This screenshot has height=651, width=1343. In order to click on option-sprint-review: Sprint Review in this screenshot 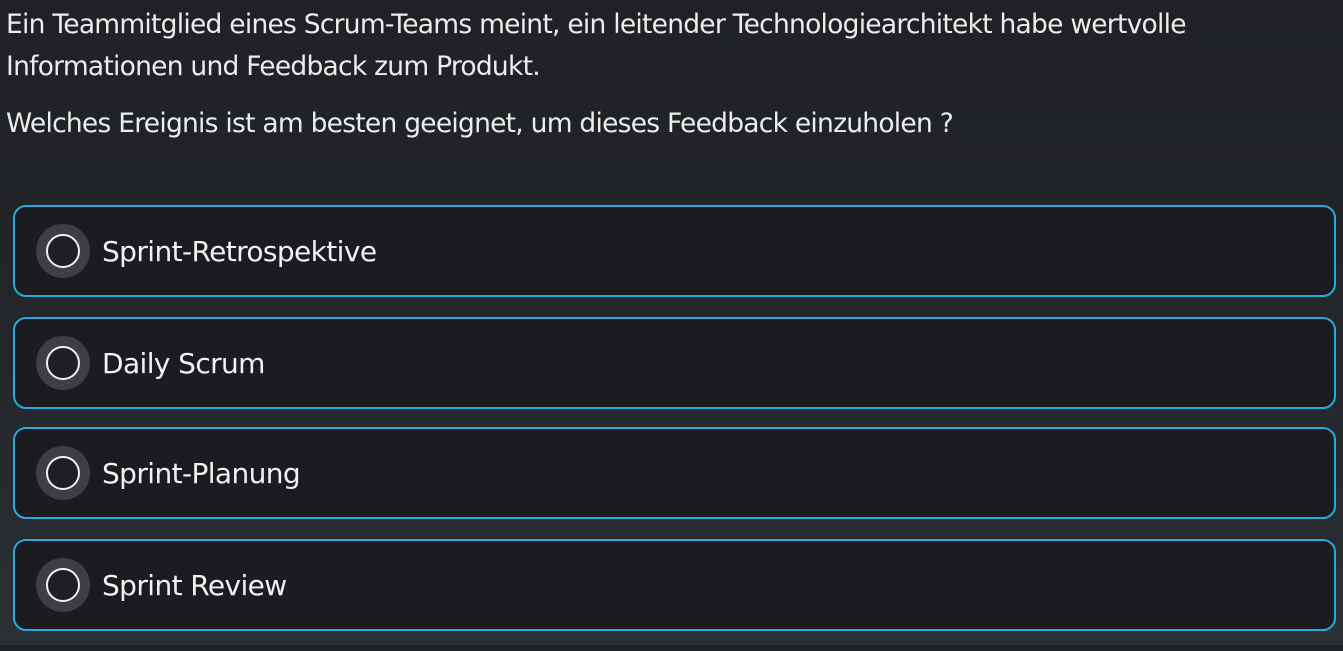, I will do `click(674, 585)`.